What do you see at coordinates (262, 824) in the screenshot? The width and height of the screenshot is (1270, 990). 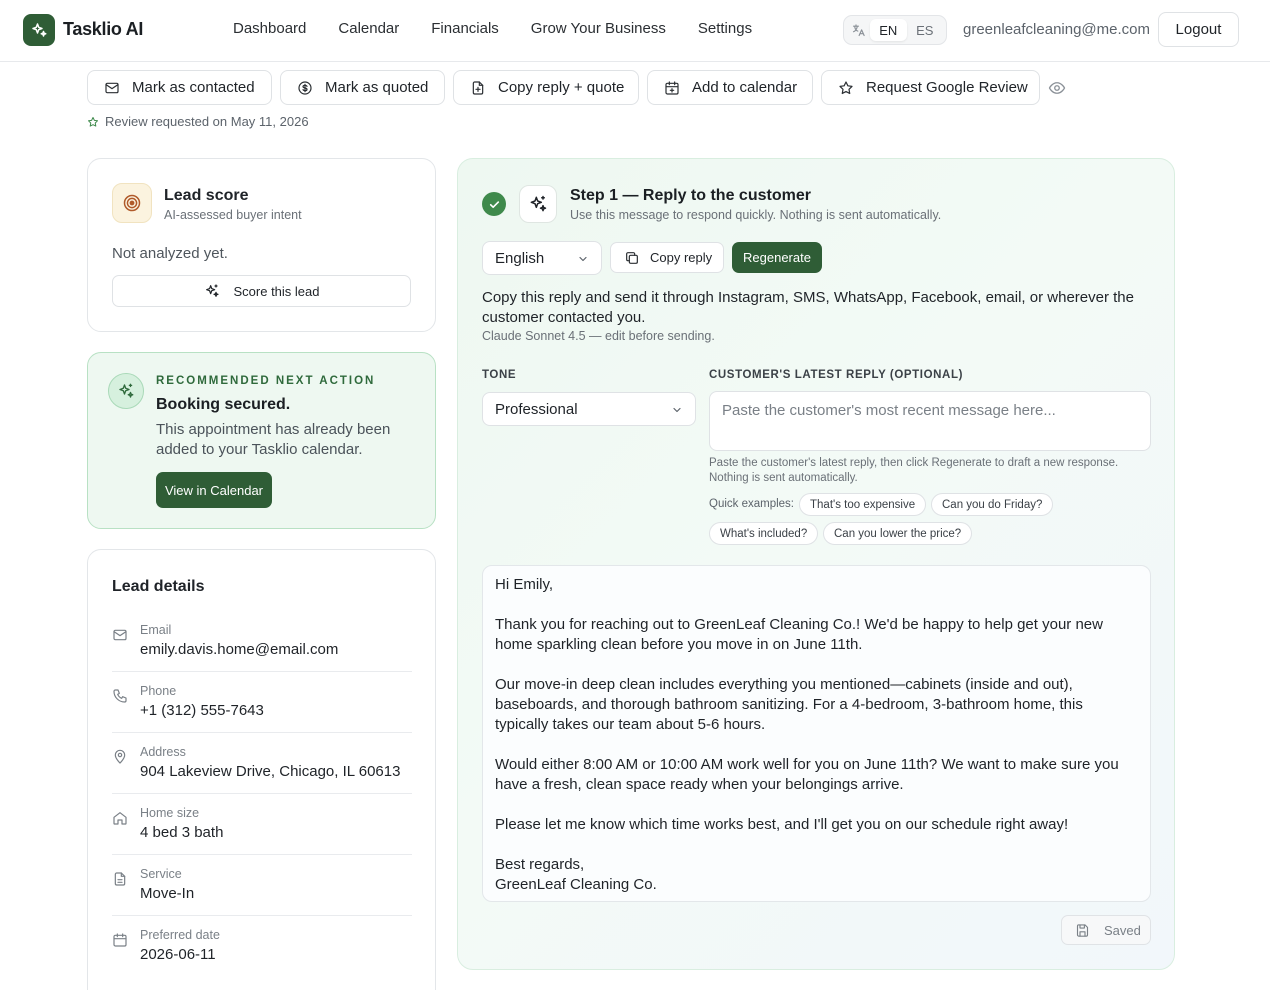 I see `detail-home-size: Home size 4 bed 3 bath` at bounding box center [262, 824].